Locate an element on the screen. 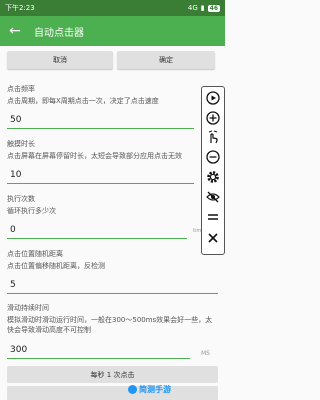 Image resolution: width=320 pixels, height=400 pixels. close-icon is located at coordinates (213, 238).